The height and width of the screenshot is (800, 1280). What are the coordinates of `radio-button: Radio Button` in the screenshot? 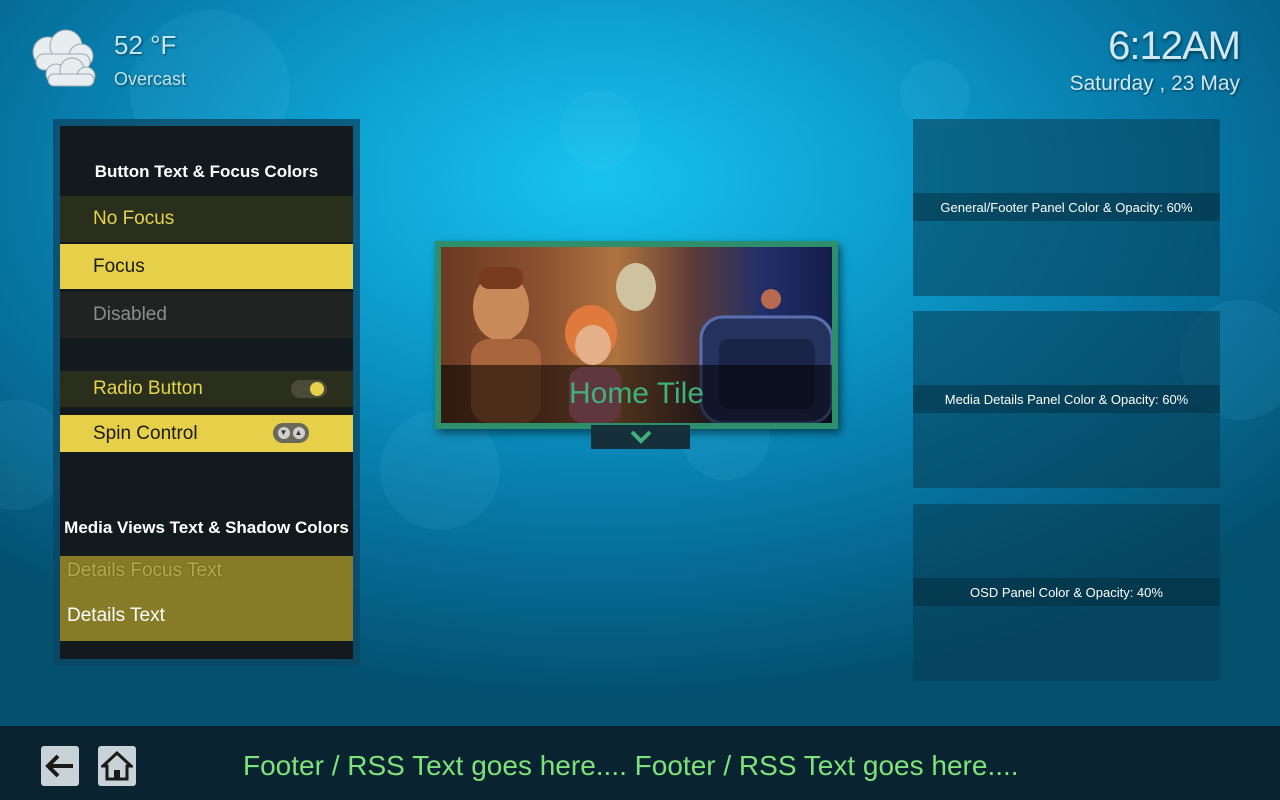 It's located at (206, 389).